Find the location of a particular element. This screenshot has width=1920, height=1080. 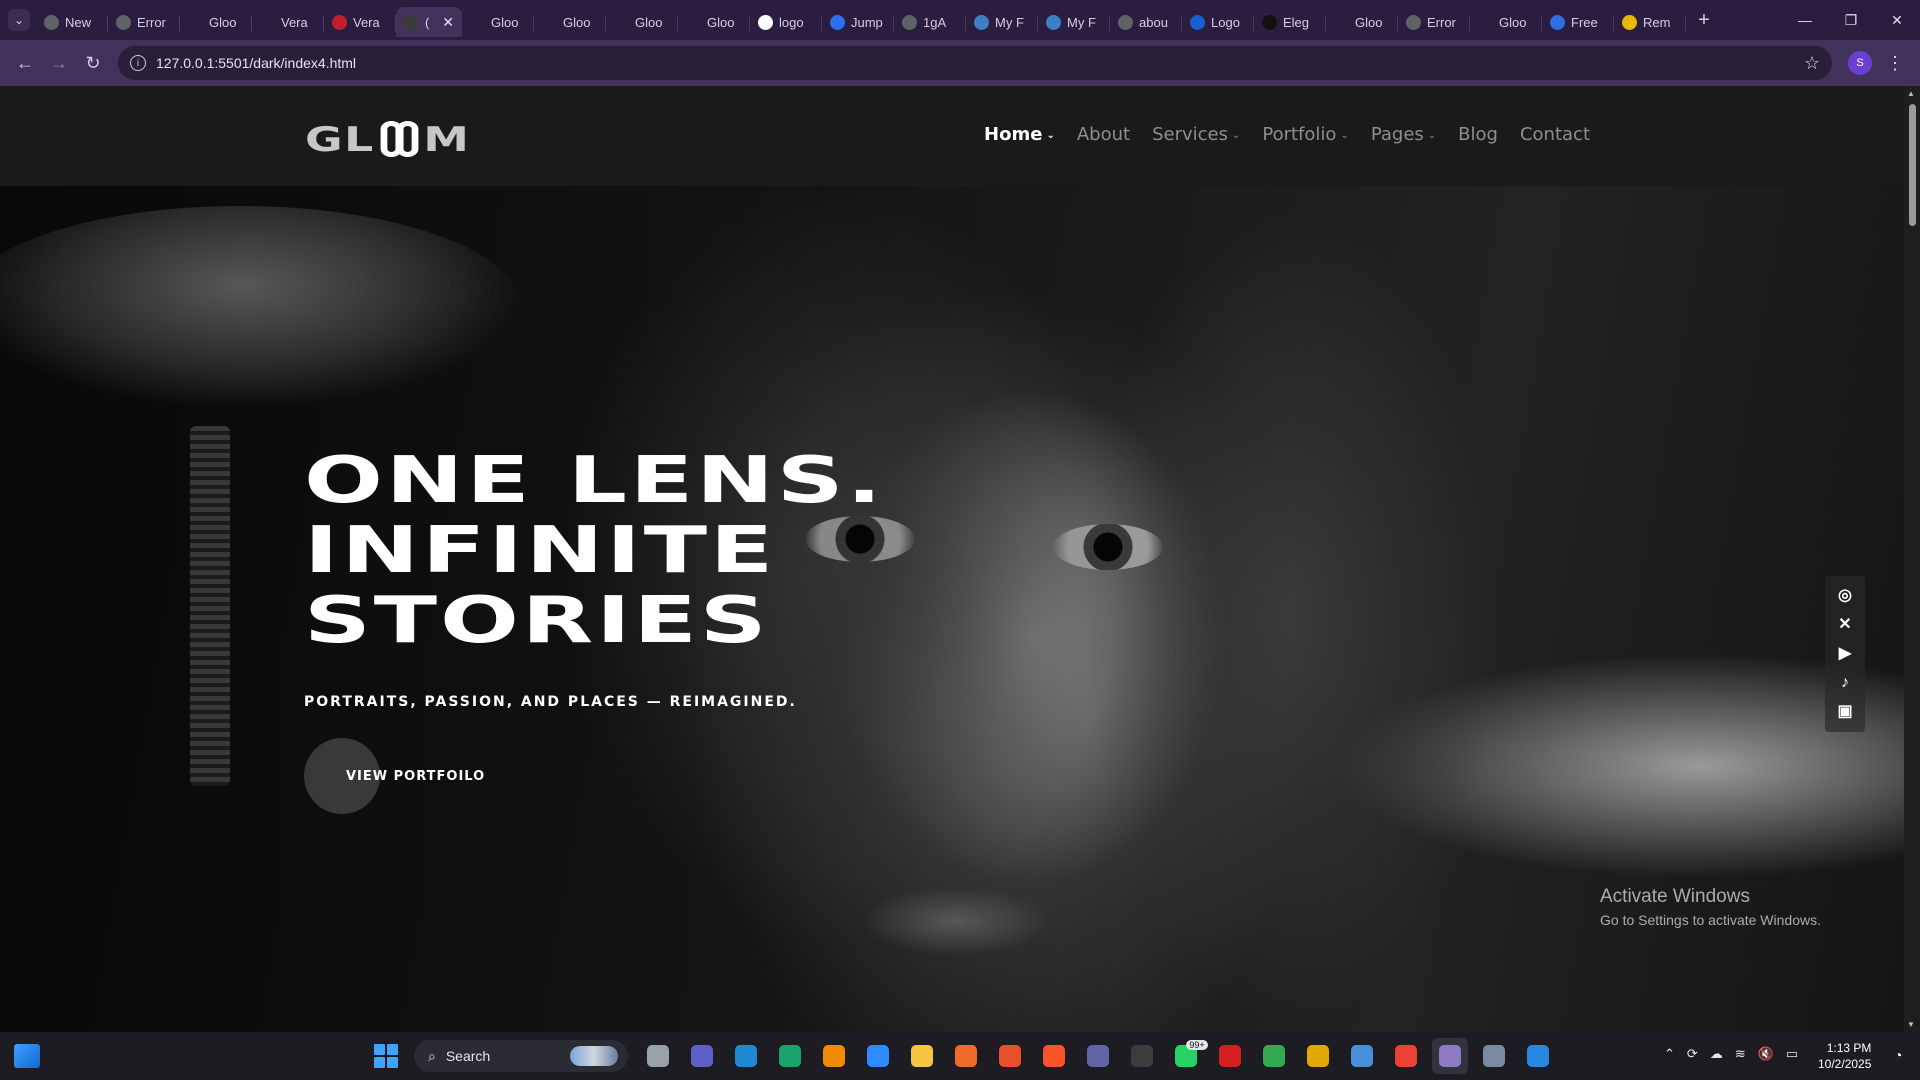

start-button is located at coordinates (386, 1056).